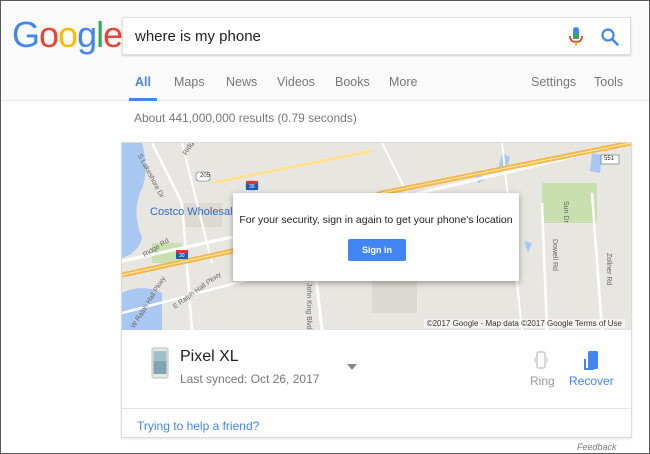 The width and height of the screenshot is (650, 454). I want to click on google-logo: Google, so click(67, 35).